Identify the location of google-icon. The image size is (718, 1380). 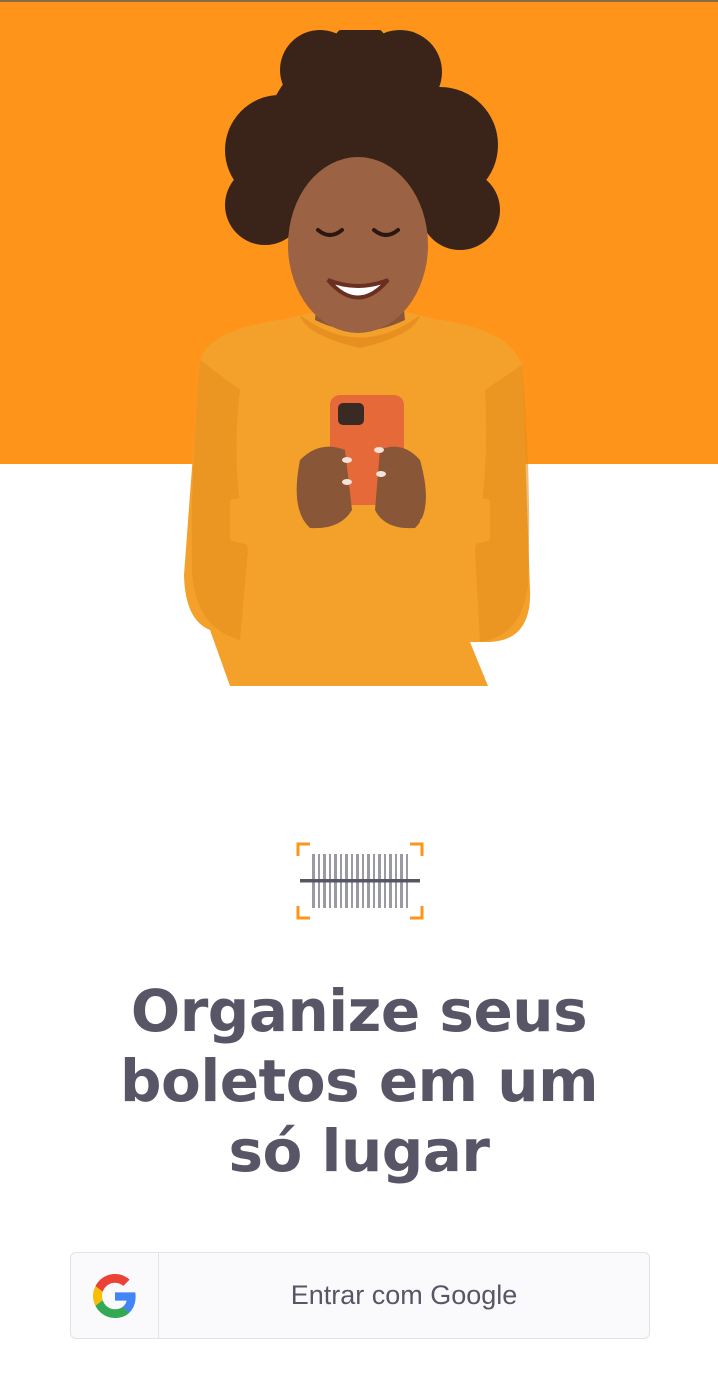
(114, 1295).